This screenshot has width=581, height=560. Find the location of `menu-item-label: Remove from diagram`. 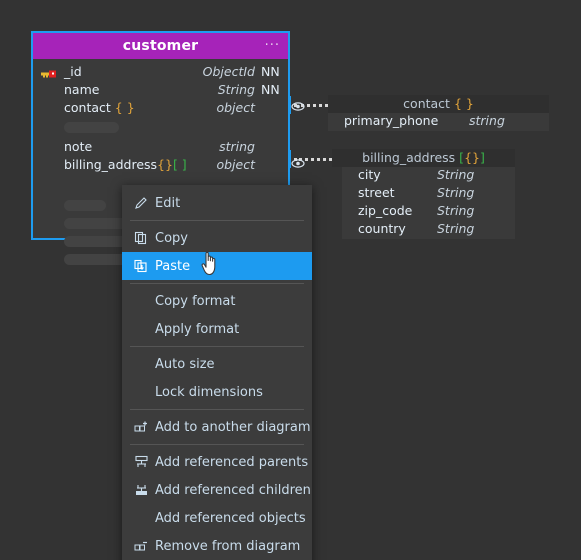

menu-item-label: Remove from diagram is located at coordinates (228, 546).